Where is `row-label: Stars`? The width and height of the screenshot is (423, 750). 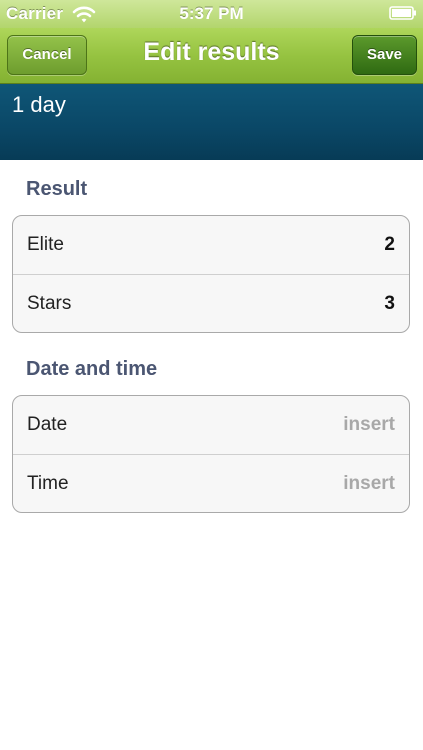 row-label: Stars is located at coordinates (49, 303).